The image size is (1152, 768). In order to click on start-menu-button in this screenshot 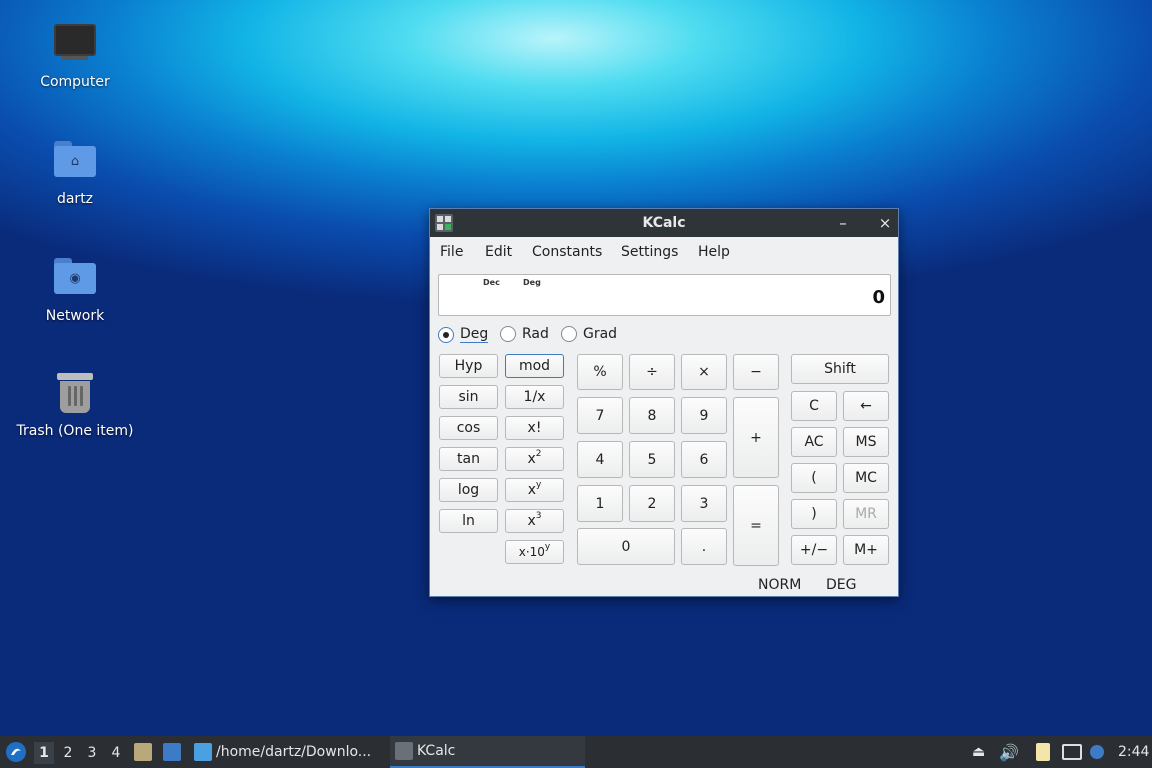, I will do `click(17, 752)`.